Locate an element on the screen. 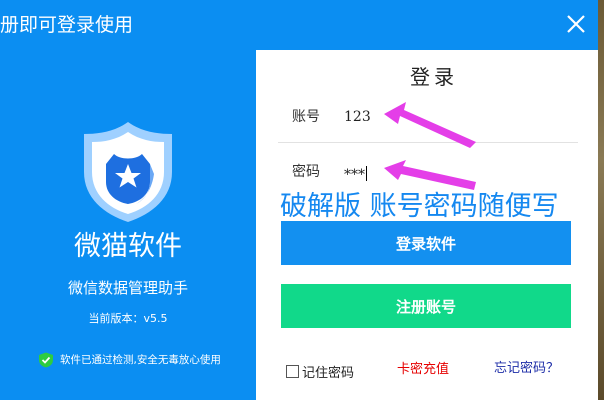 The width and height of the screenshot is (604, 400). title-bar: 册即可登录使用 is located at coordinates (299, 25).